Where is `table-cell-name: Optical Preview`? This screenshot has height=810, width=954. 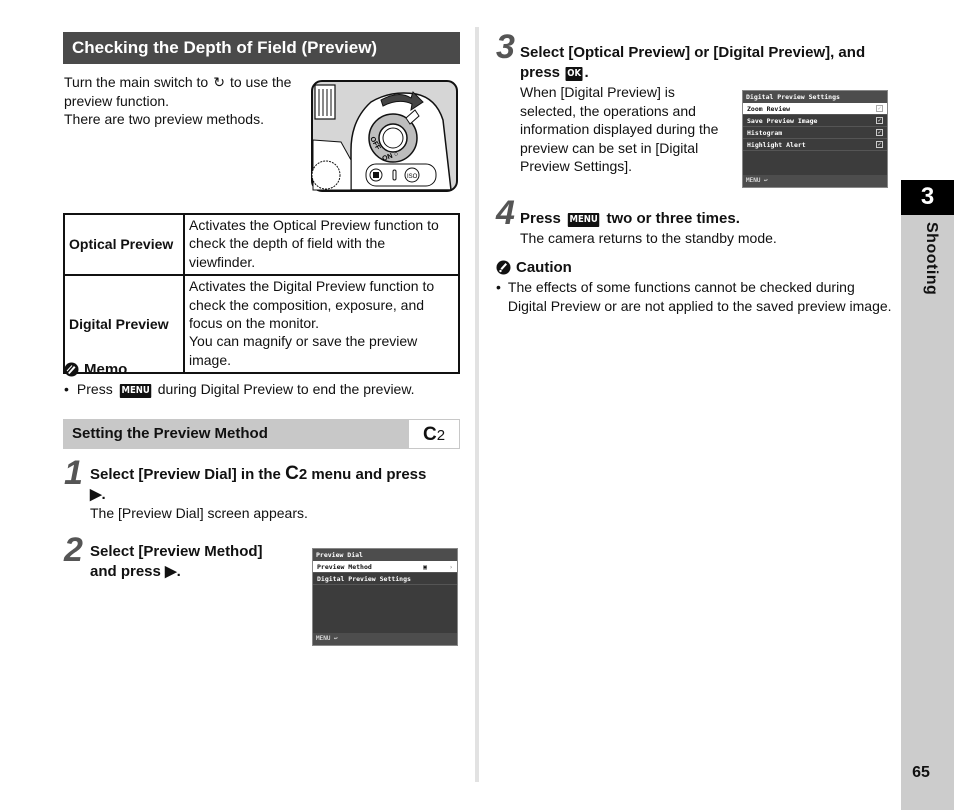 table-cell-name: Optical Preview is located at coordinates (124, 244).